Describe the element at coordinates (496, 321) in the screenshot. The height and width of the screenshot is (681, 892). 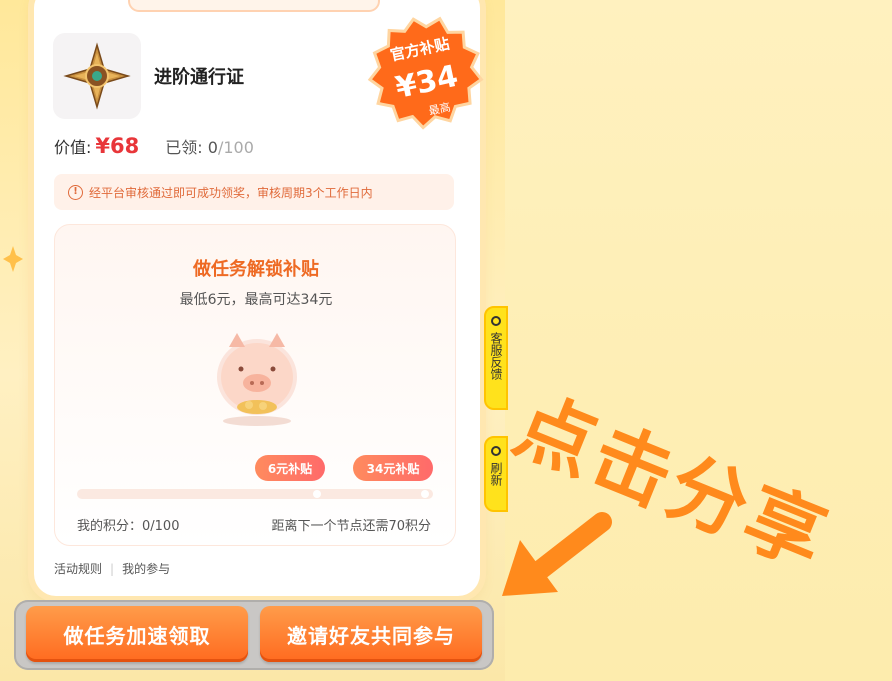
I see `headset-icon` at that location.